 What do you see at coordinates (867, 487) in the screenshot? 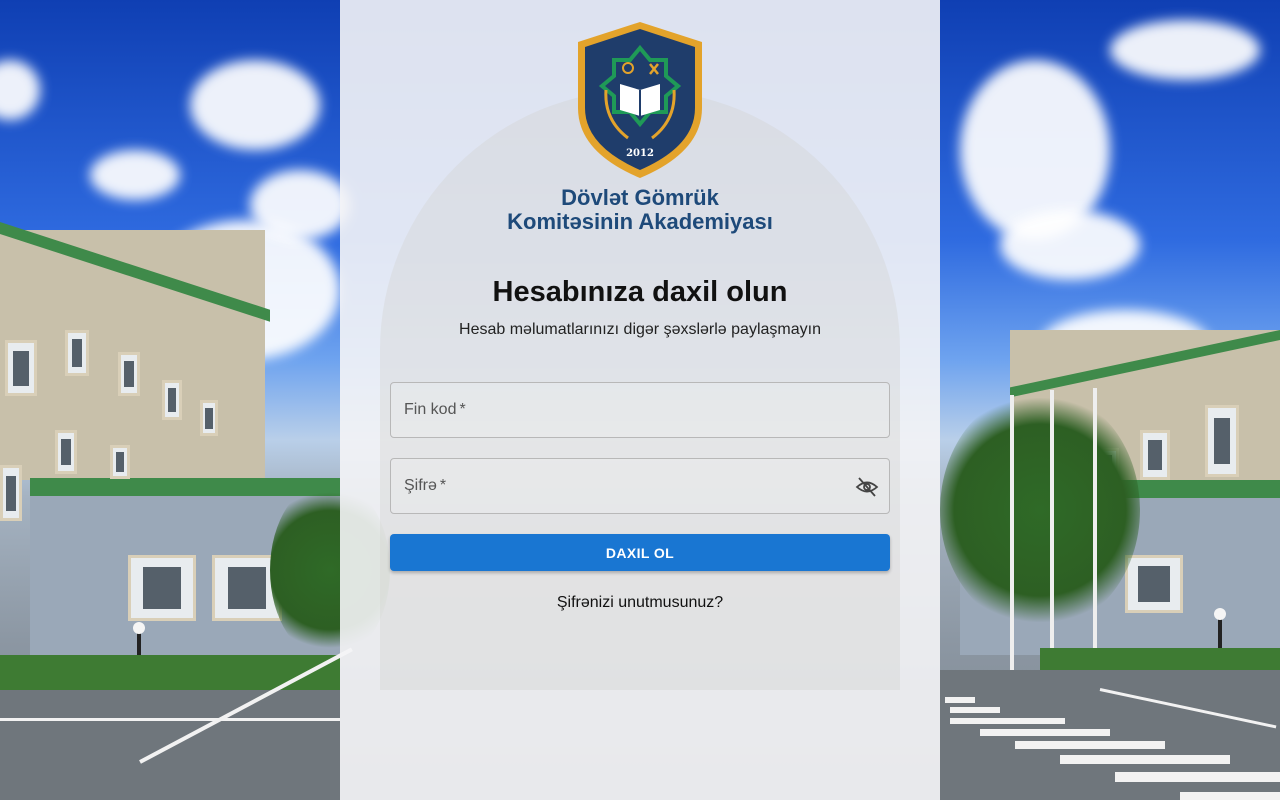
I see `eye-off-icon` at bounding box center [867, 487].